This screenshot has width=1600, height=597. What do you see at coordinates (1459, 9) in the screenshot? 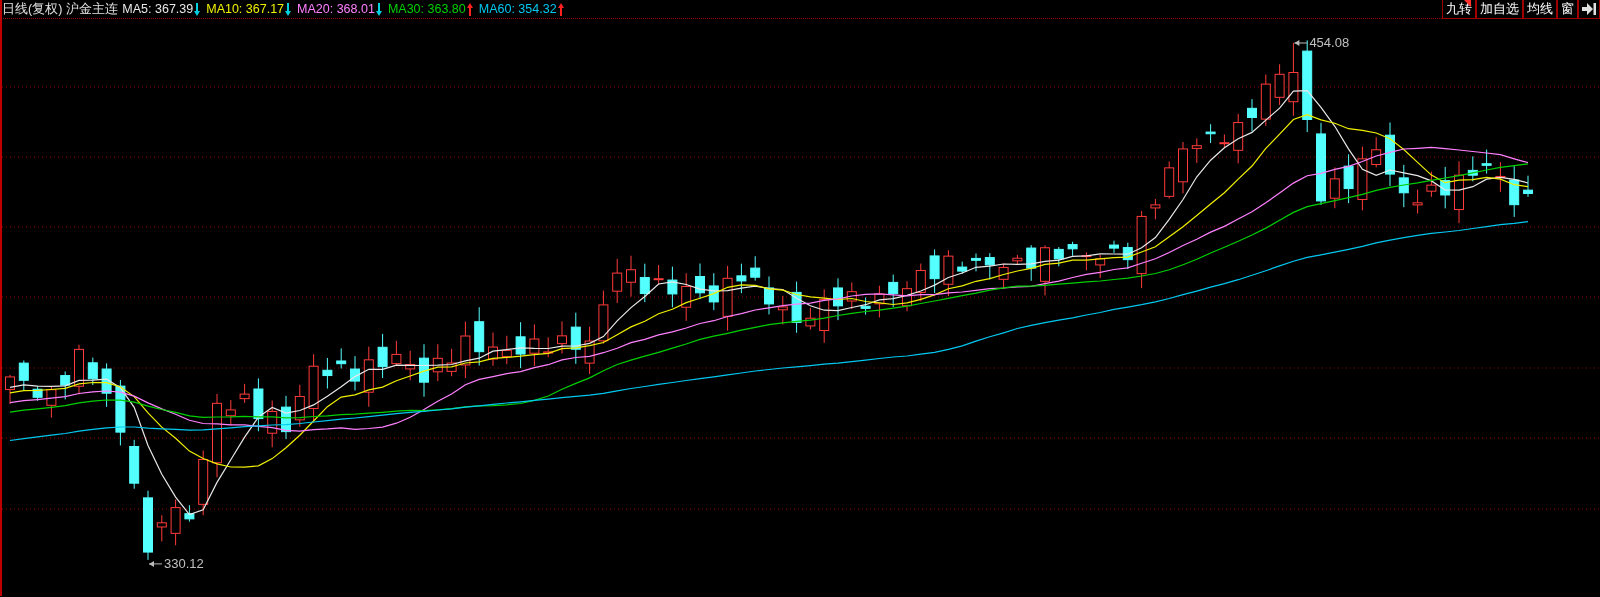
I see `toolbar-button: 九转` at bounding box center [1459, 9].